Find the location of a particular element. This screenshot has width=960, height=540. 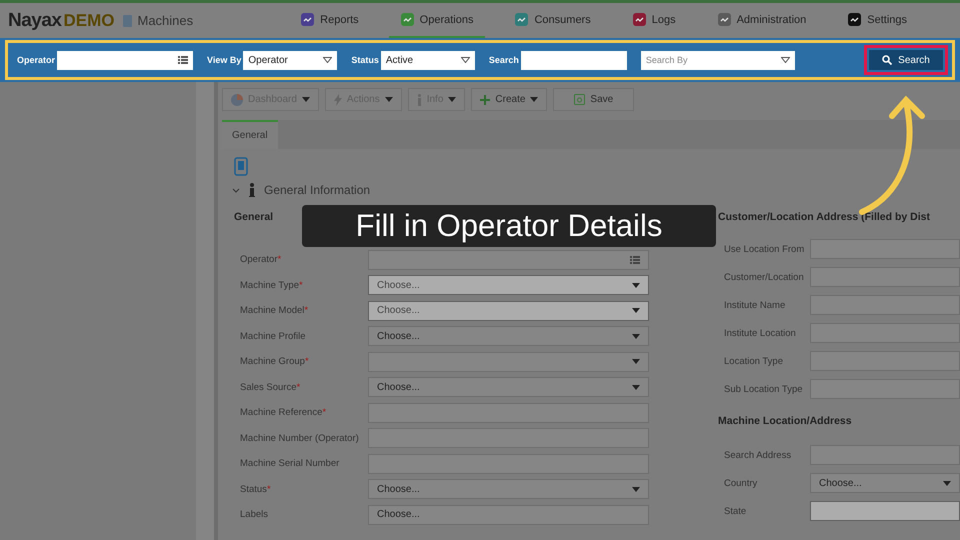

select-field: Search By is located at coordinates (717, 60).